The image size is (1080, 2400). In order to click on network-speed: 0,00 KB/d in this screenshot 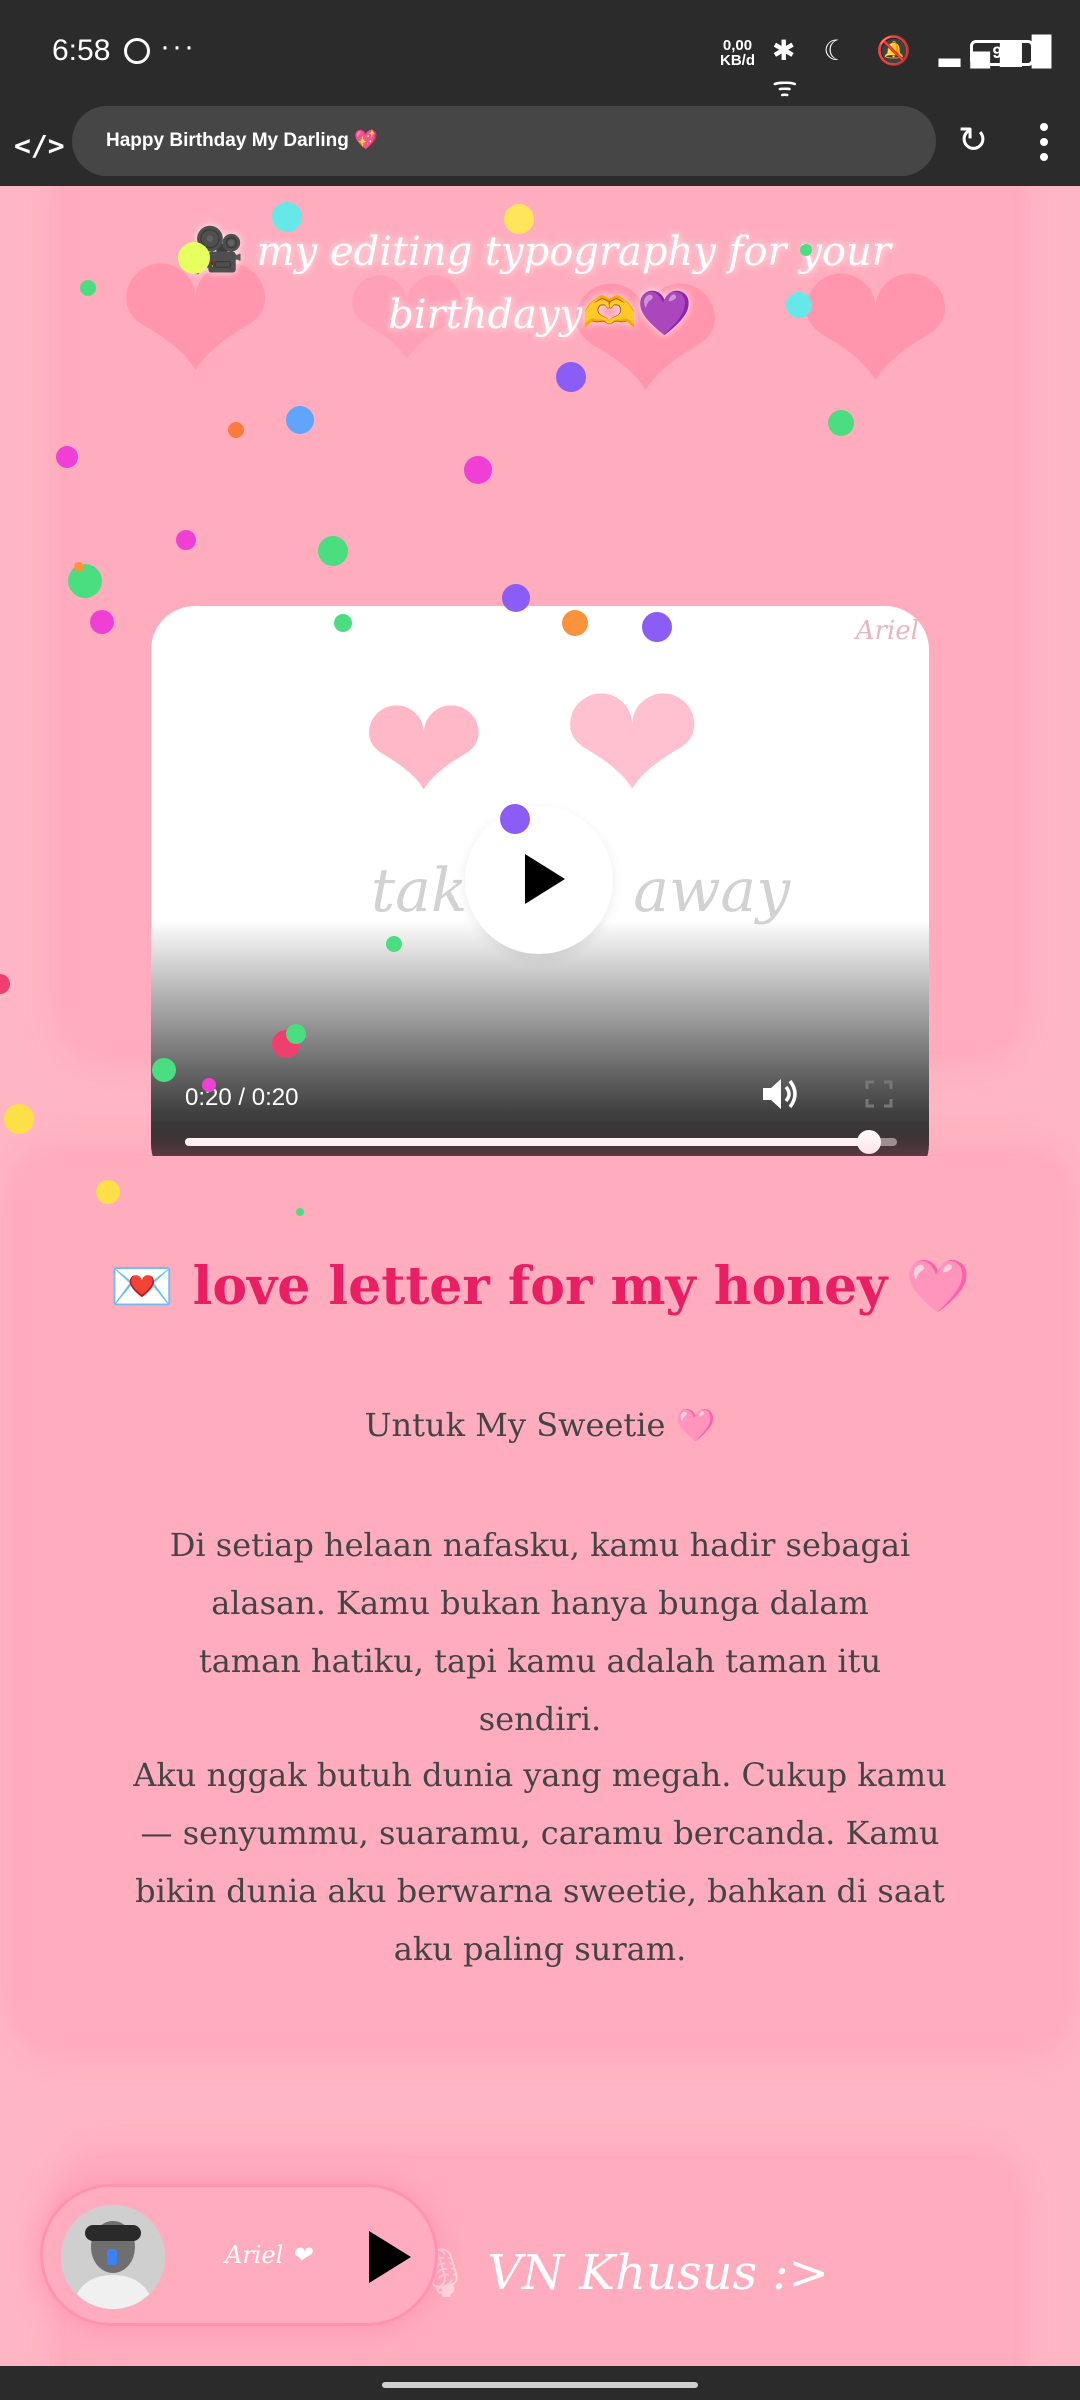, I will do `click(737, 53)`.